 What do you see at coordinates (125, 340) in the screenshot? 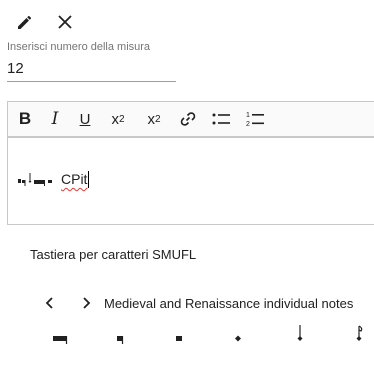
I see `longa-note-glyph` at bounding box center [125, 340].